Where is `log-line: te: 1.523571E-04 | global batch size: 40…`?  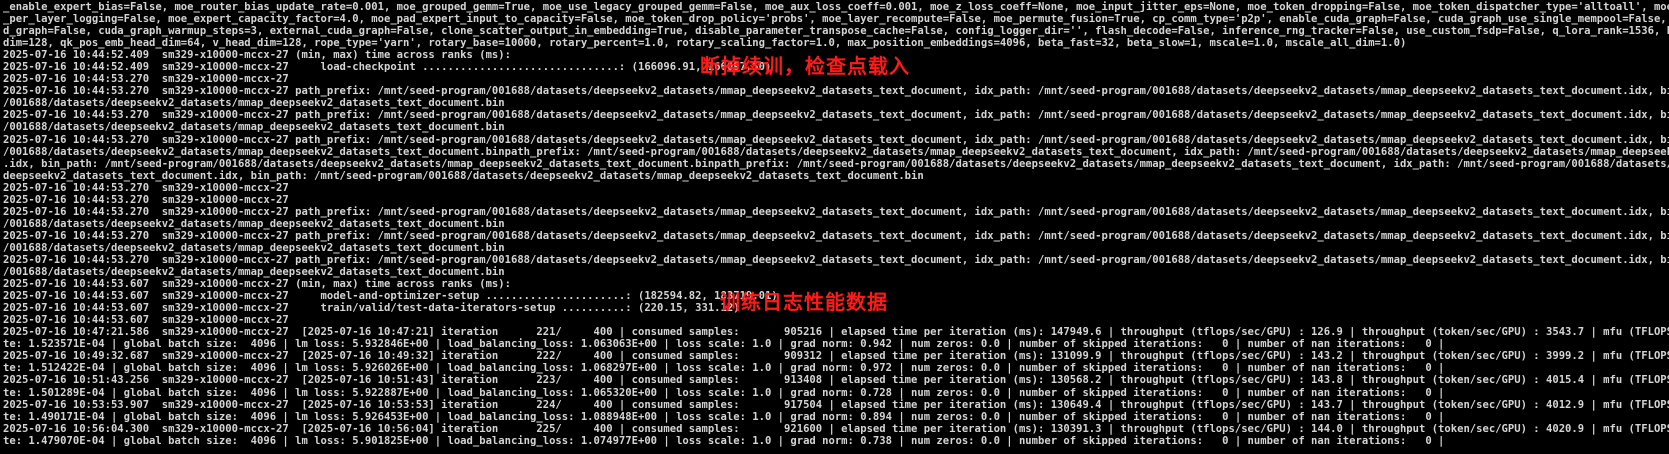 log-line: te: 1.523571E-04 | global batch size: 40… is located at coordinates (724, 344).